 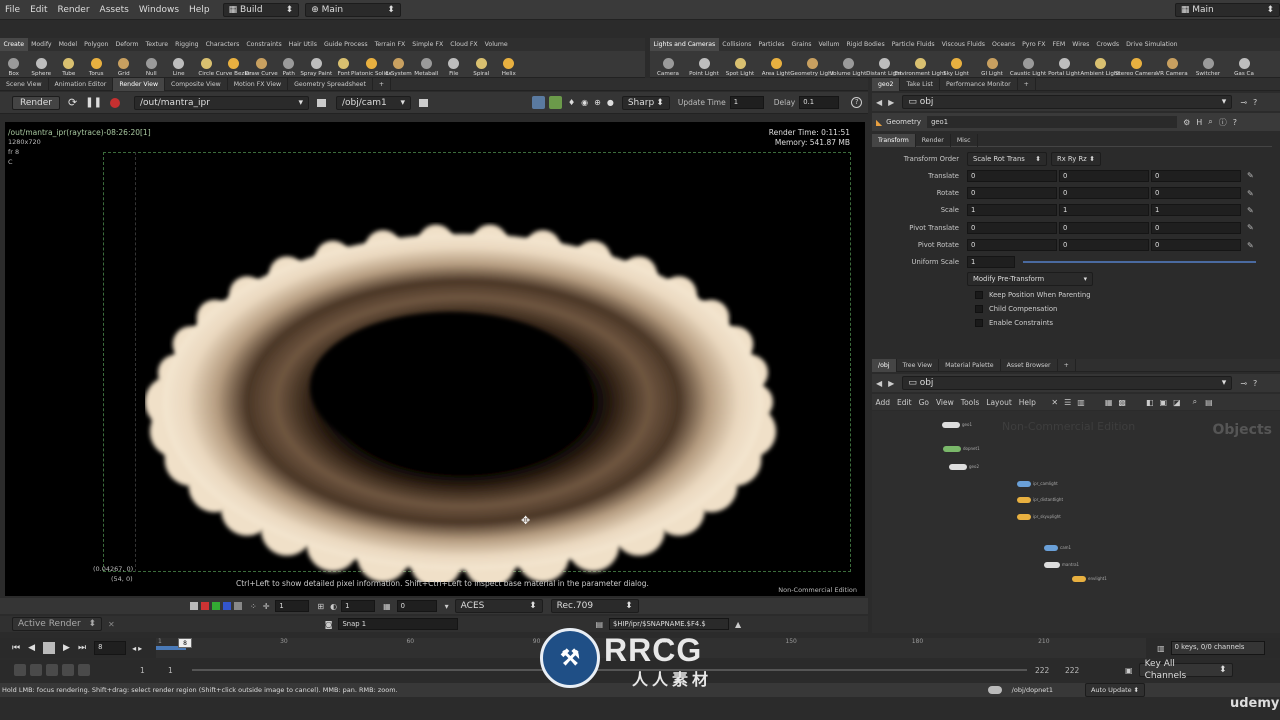 I want to click on shelf-tool-stereo-camera: Stereo Camera, so click(x=1136, y=65).